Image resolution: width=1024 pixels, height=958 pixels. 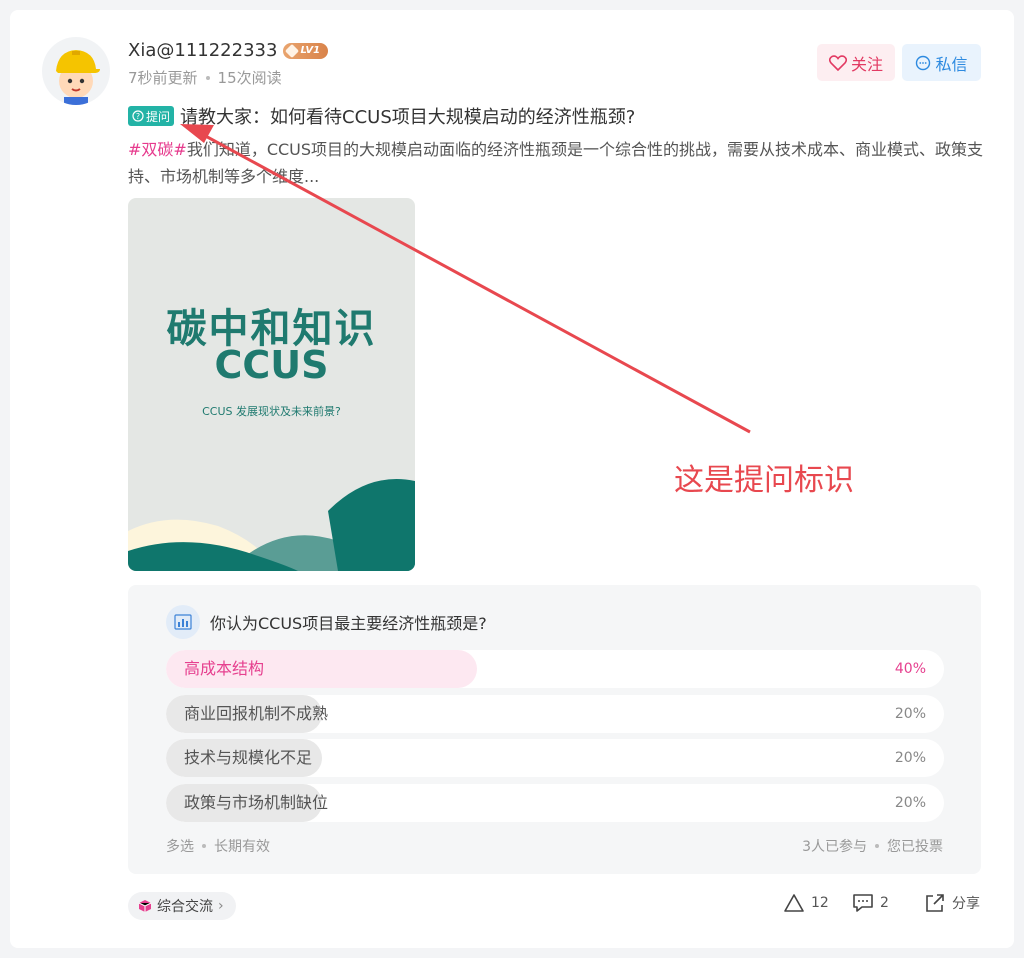 I want to click on triangle-up-icon, so click(x=794, y=903).